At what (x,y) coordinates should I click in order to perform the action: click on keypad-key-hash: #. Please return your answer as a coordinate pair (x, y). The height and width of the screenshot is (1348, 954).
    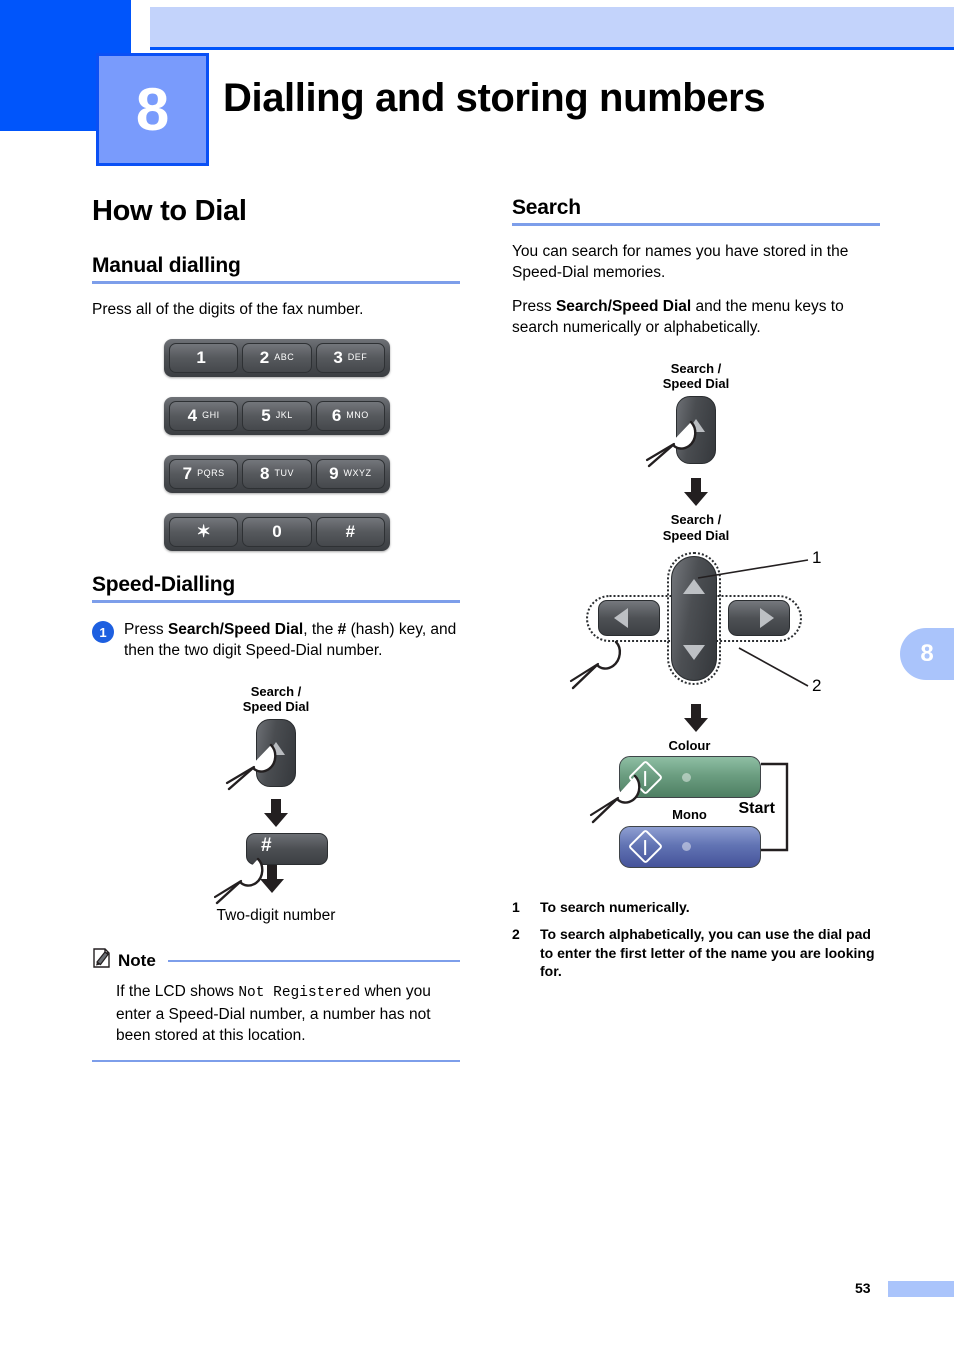
    Looking at the image, I should click on (350, 531).